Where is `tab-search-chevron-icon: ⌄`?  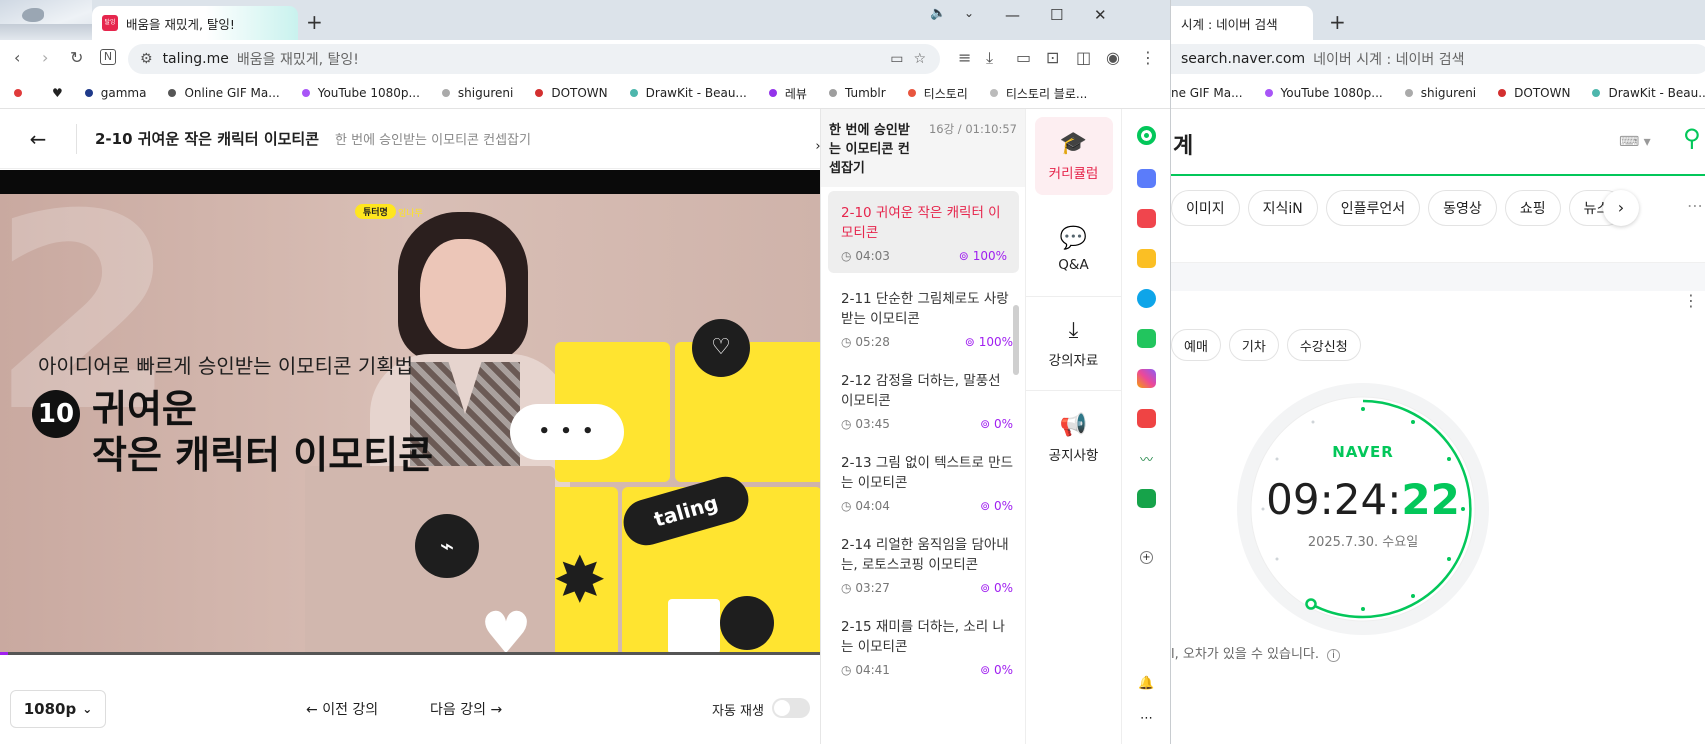 tab-search-chevron-icon: ⌄ is located at coordinates (969, 13).